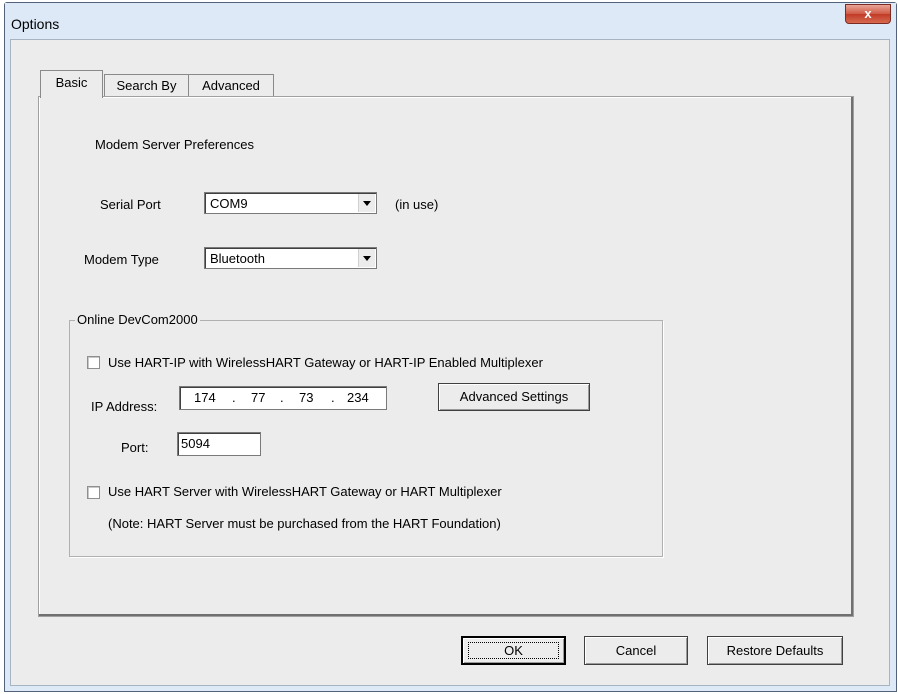 Image resolution: width=898 pixels, height=694 pixels. What do you see at coordinates (258, 397) in the screenshot?
I see `ip-octet-2: 77` at bounding box center [258, 397].